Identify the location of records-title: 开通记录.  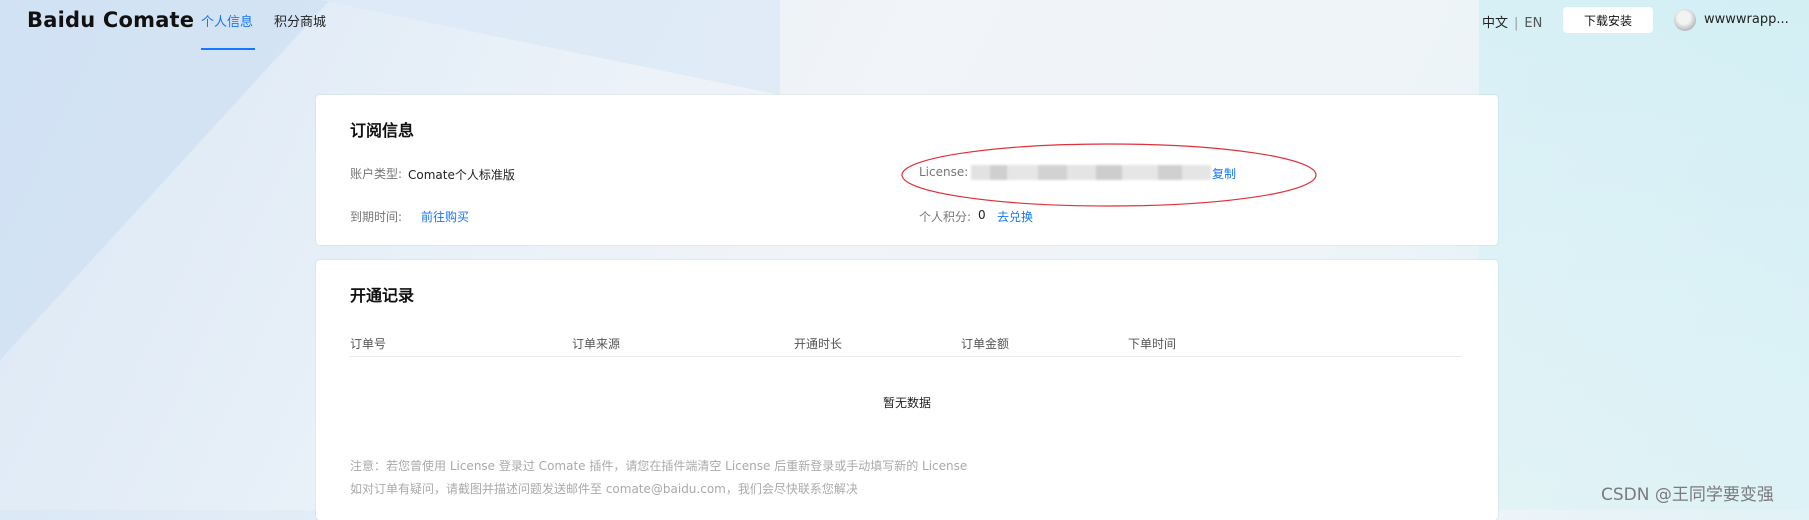
(382, 295).